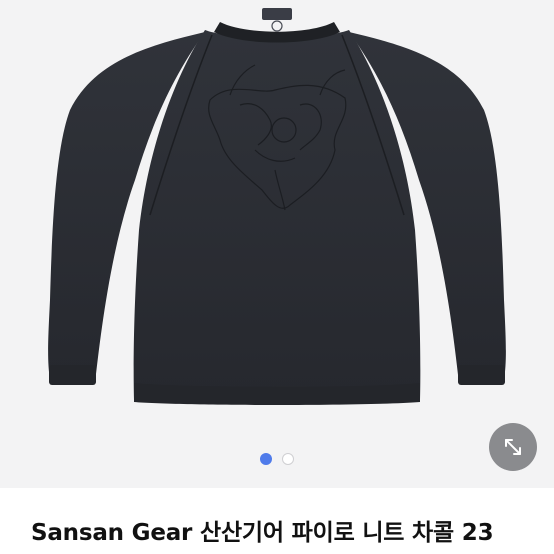 The width and height of the screenshot is (554, 554). Describe the element at coordinates (262, 533) in the screenshot. I see `product-title: Sansan Gear 산산기어 파이로 니트 차콜 23` at that location.